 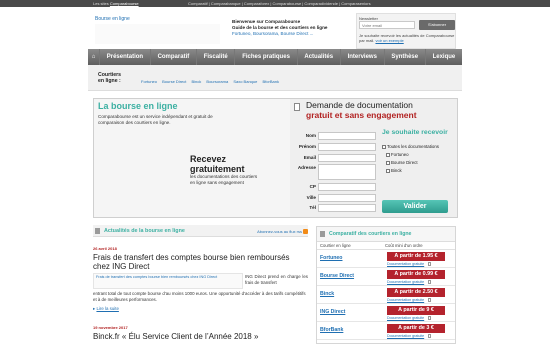 I want to click on broker-price-button: A partir de 9 €, so click(x=416, y=310).